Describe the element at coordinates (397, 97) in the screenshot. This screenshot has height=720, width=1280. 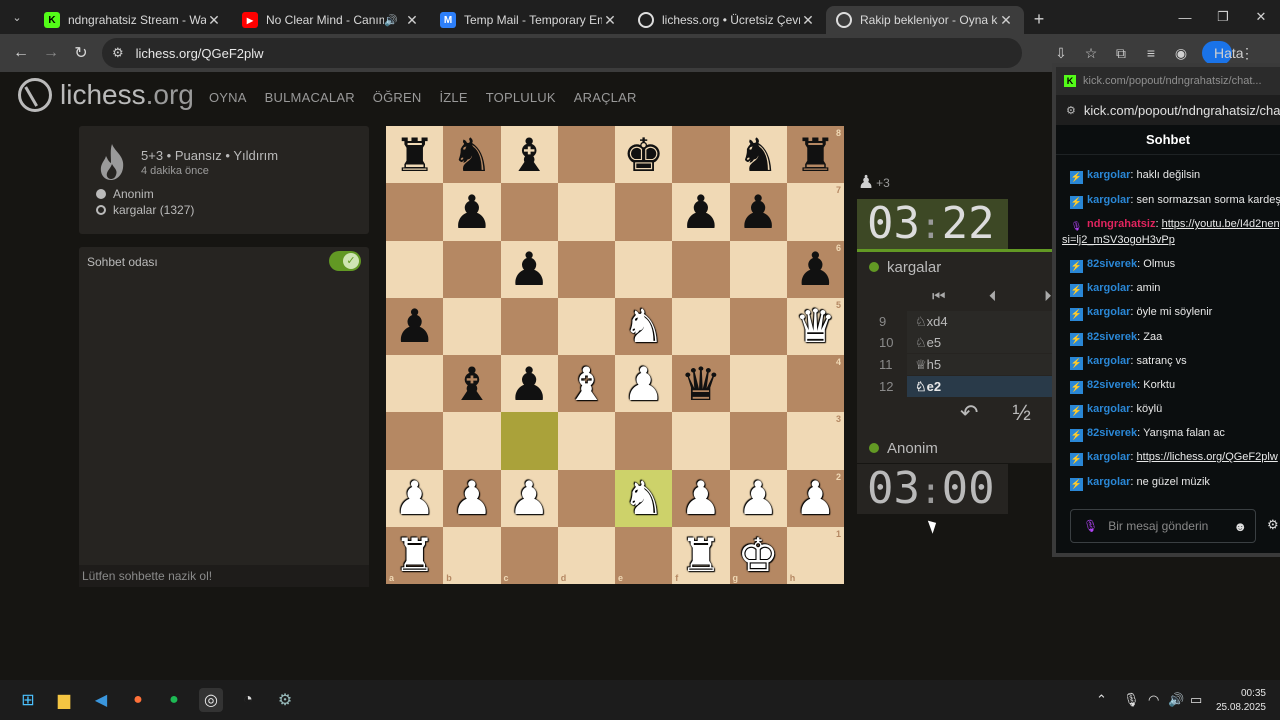
I see `nav-learn: ÖĞREN` at that location.